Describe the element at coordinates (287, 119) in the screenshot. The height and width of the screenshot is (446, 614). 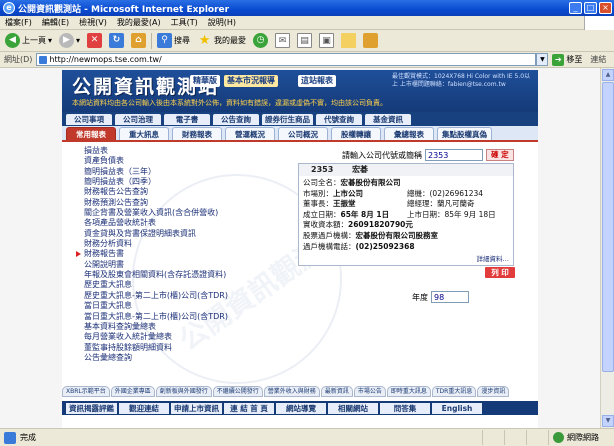
I see `tab-derivatives: 證券衍生商品` at that location.